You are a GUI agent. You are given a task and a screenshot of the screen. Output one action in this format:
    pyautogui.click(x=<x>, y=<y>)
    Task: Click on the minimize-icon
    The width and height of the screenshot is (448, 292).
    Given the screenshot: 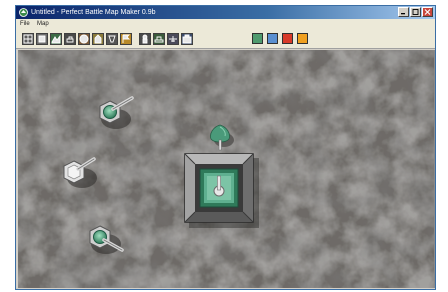 What is the action you would take?
    pyautogui.click(x=403, y=14)
    